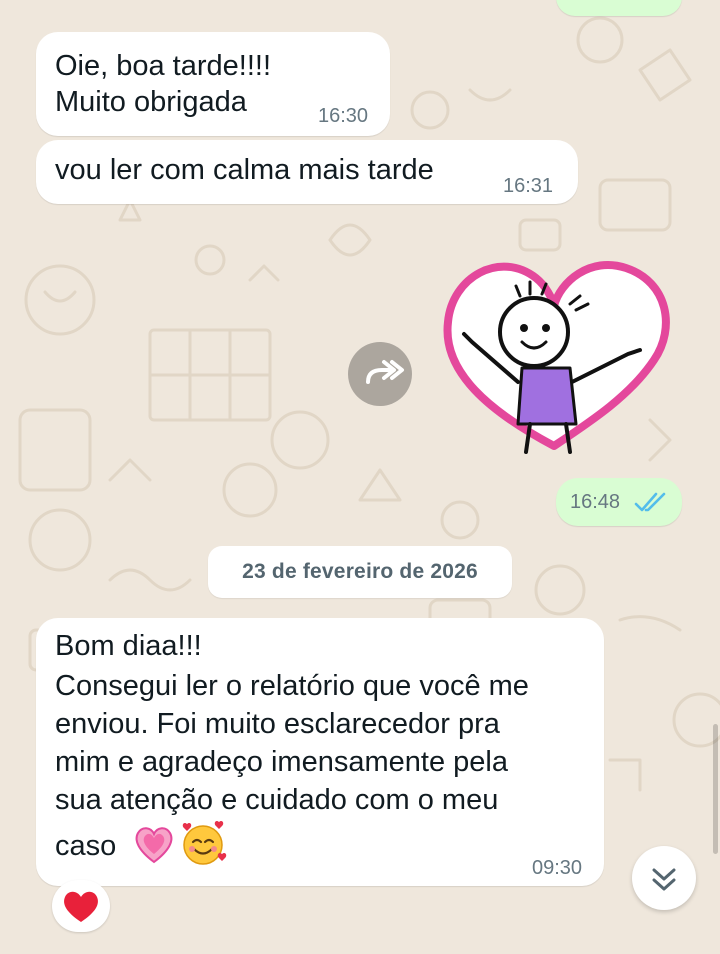 The height and width of the screenshot is (954, 720). I want to click on double-check-icon, so click(650, 502).